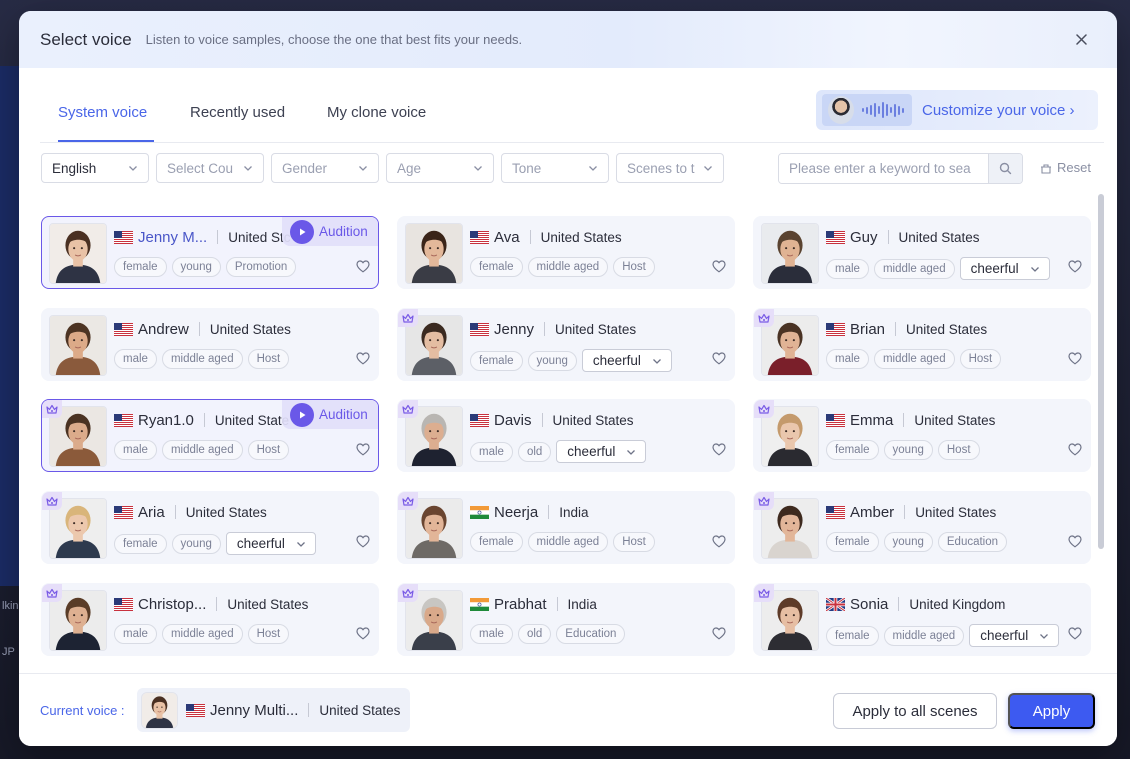 The height and width of the screenshot is (759, 1130). What do you see at coordinates (408, 318) in the screenshot?
I see `premium-crown-icon` at bounding box center [408, 318].